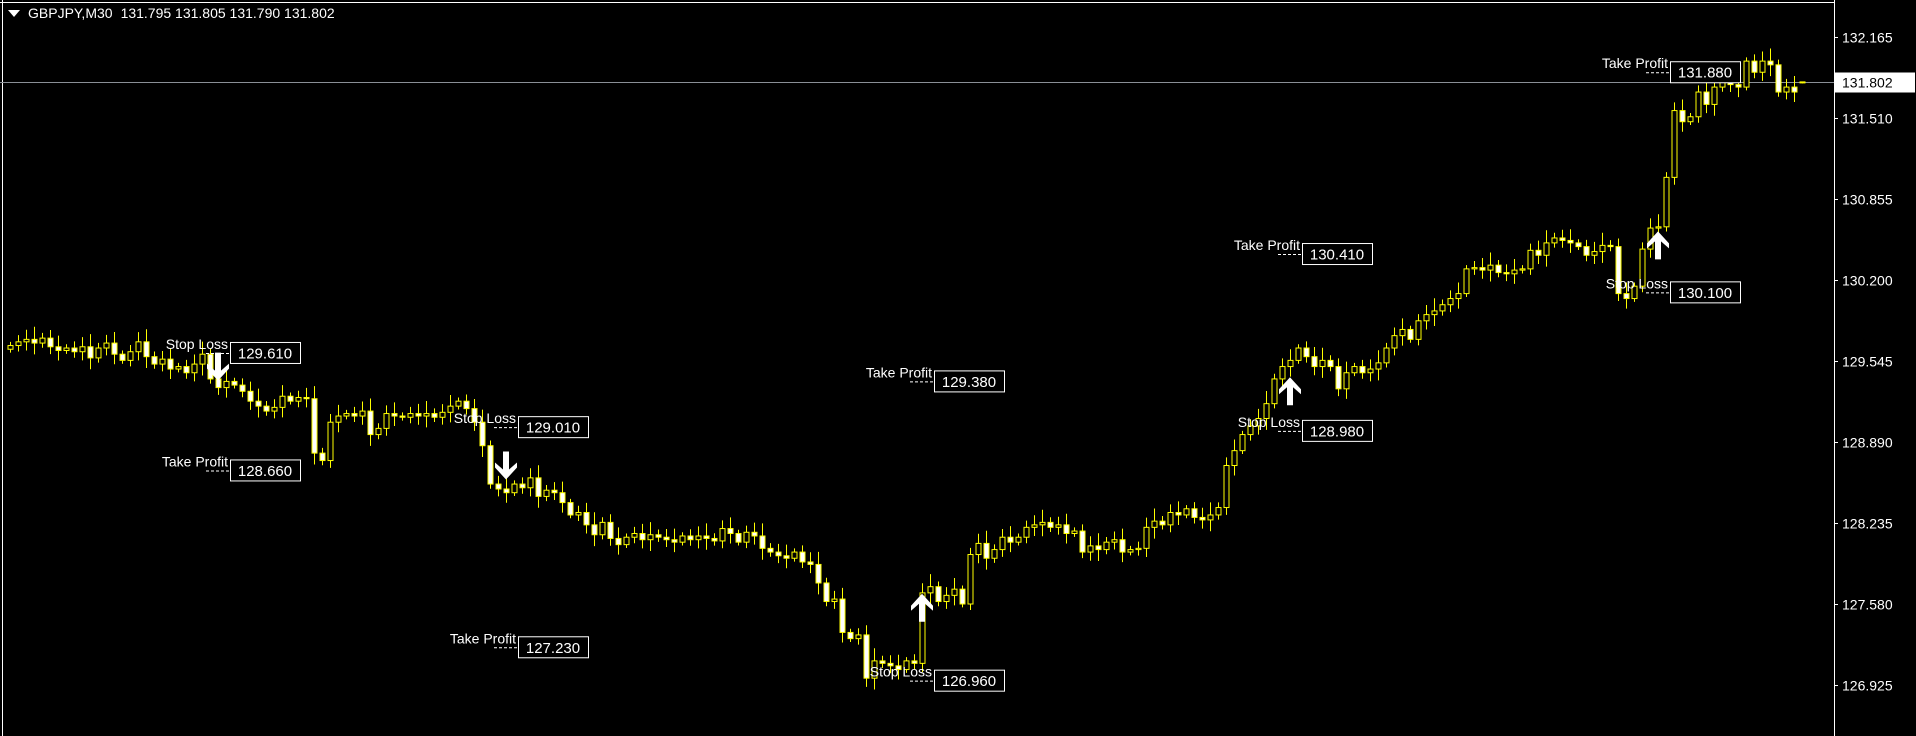 The image size is (1916, 736). I want to click on y-tick-label: 130.200, so click(1867, 281).